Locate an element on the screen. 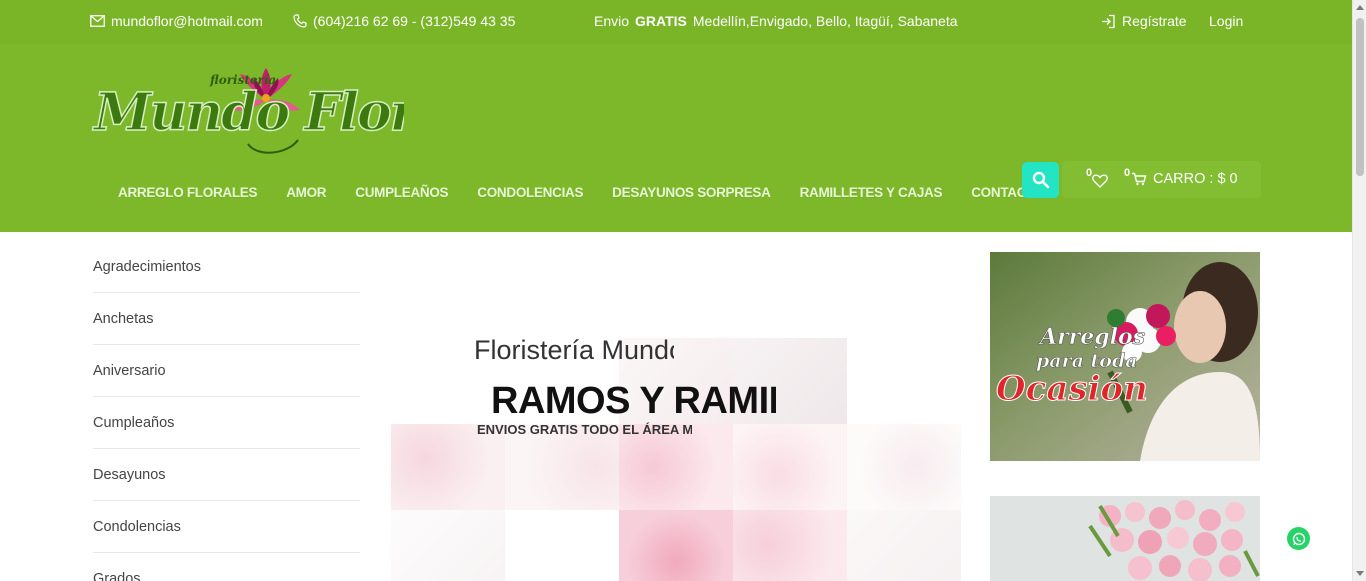 The width and height of the screenshot is (1366, 581). category-item: Anchetas is located at coordinates (226, 319).